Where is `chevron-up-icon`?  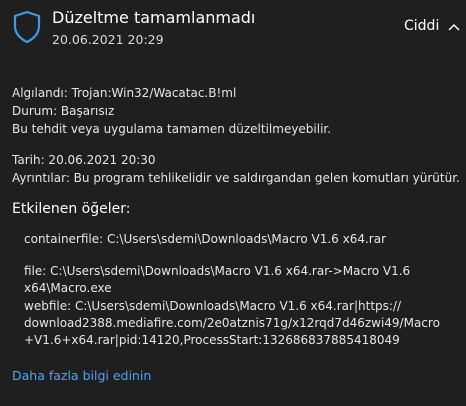
chevron-up-icon is located at coordinates (454, 27).